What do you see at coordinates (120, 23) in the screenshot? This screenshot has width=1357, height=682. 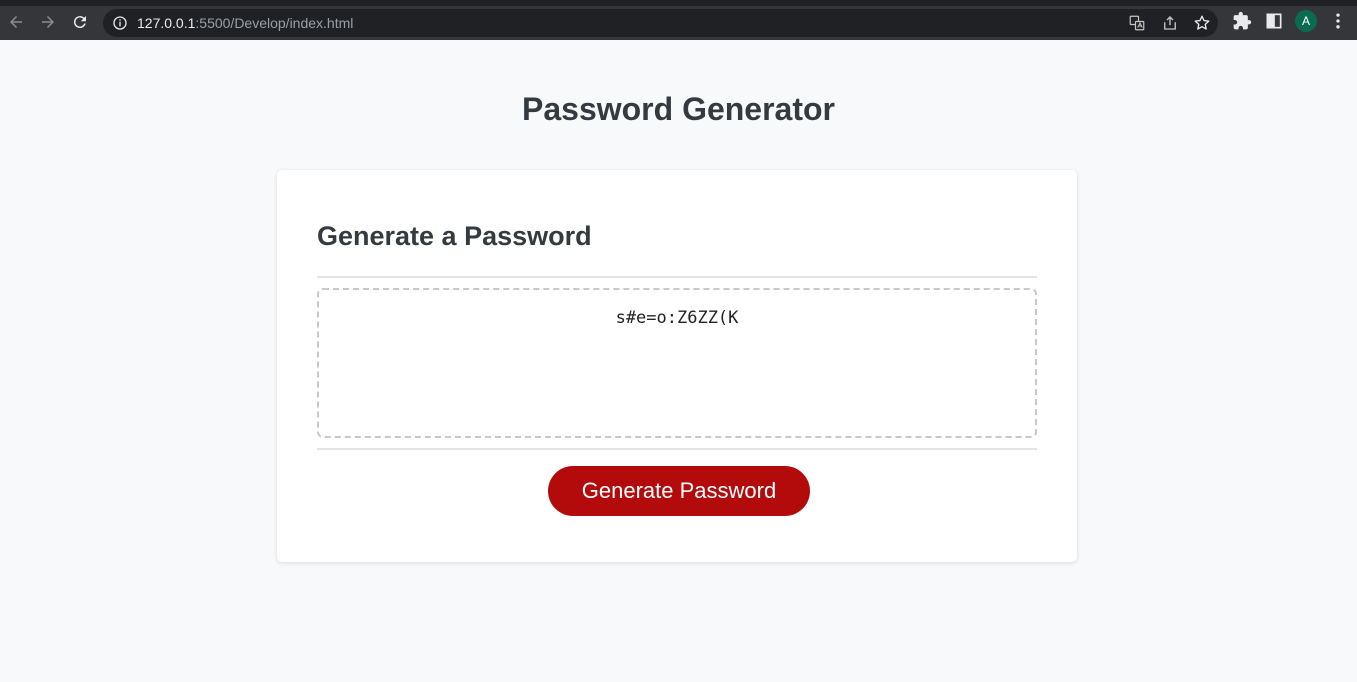 I see `info-icon` at bounding box center [120, 23].